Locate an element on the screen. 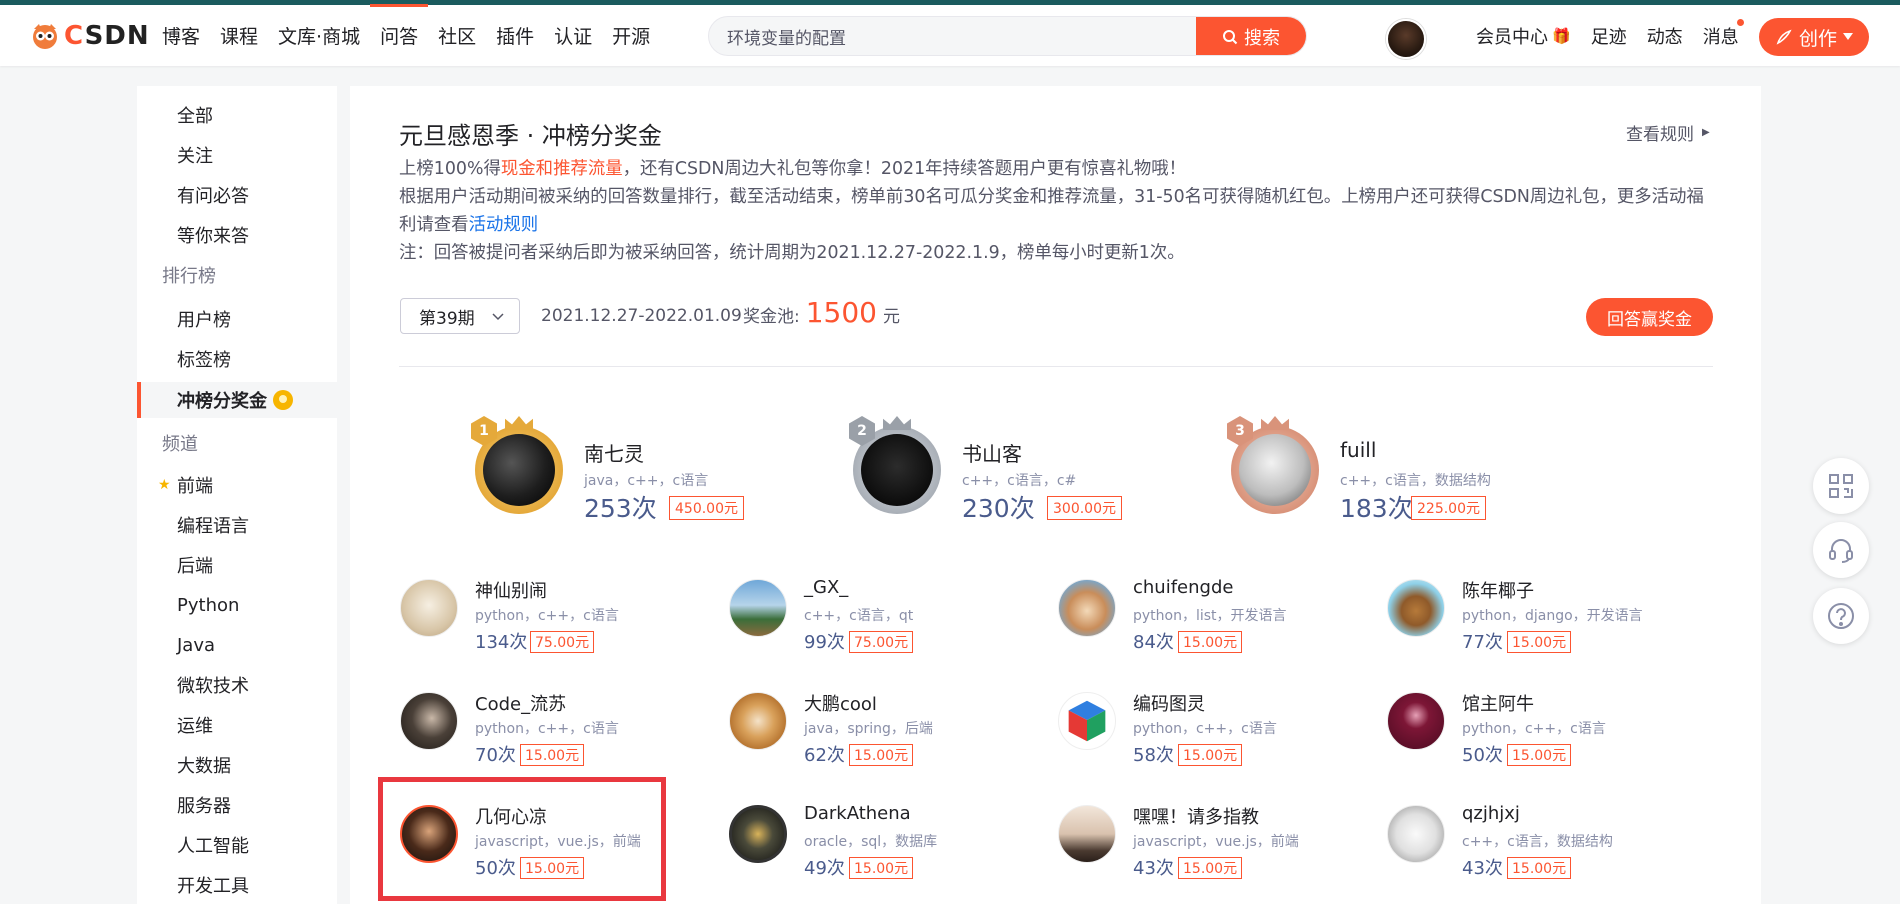  messages-label: 消息 is located at coordinates (1720, 37).